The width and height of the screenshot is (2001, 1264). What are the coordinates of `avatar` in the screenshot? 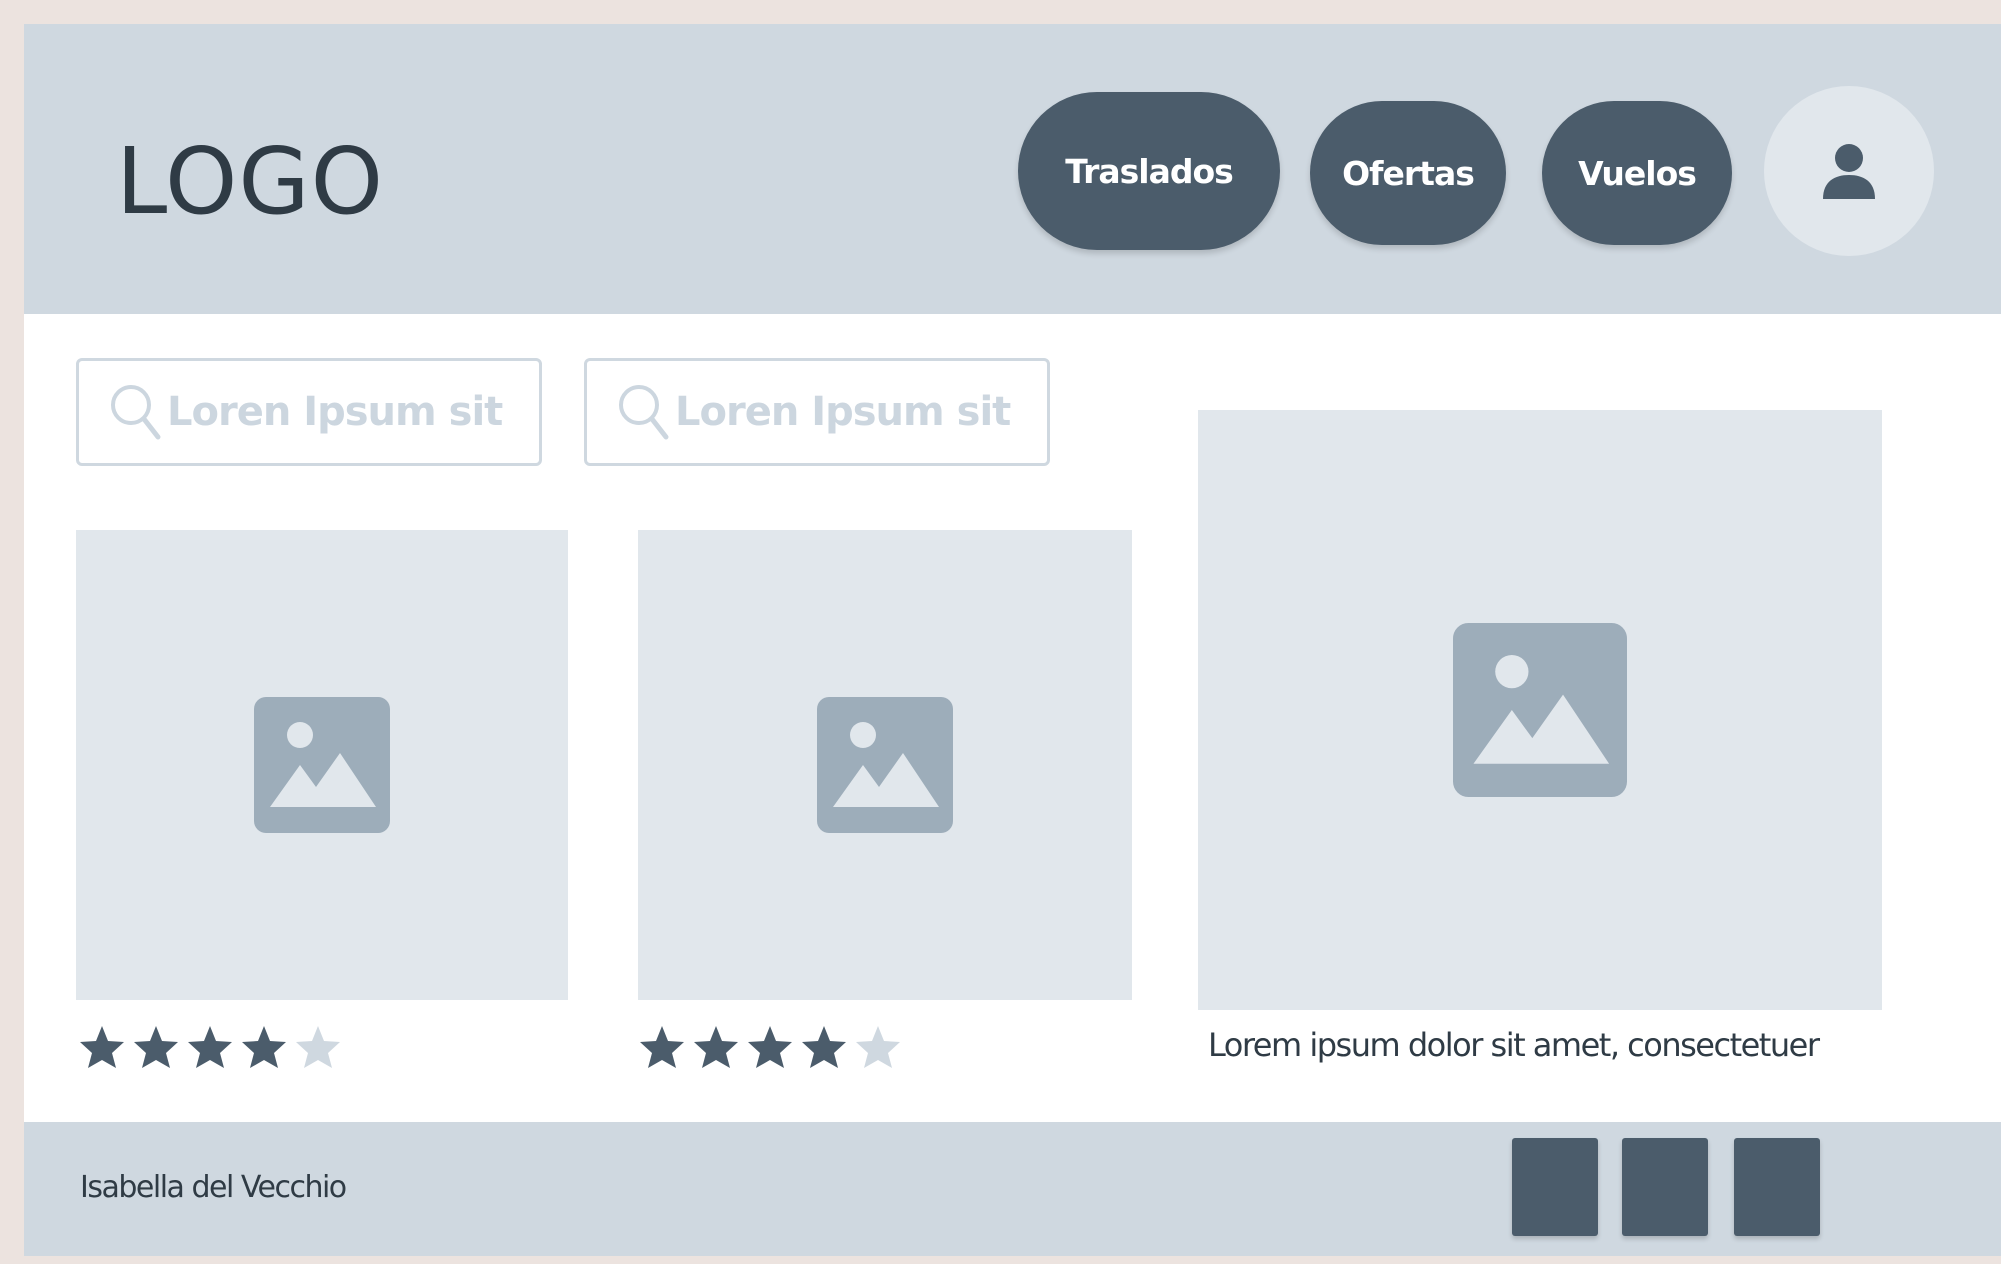 It's located at (1849, 171).